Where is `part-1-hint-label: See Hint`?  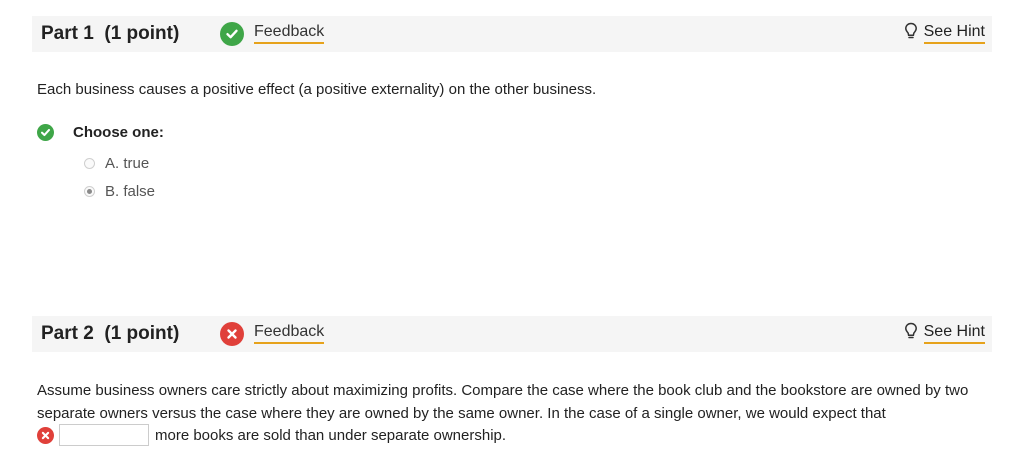
part-1-hint-label: See Hint is located at coordinates (954, 33).